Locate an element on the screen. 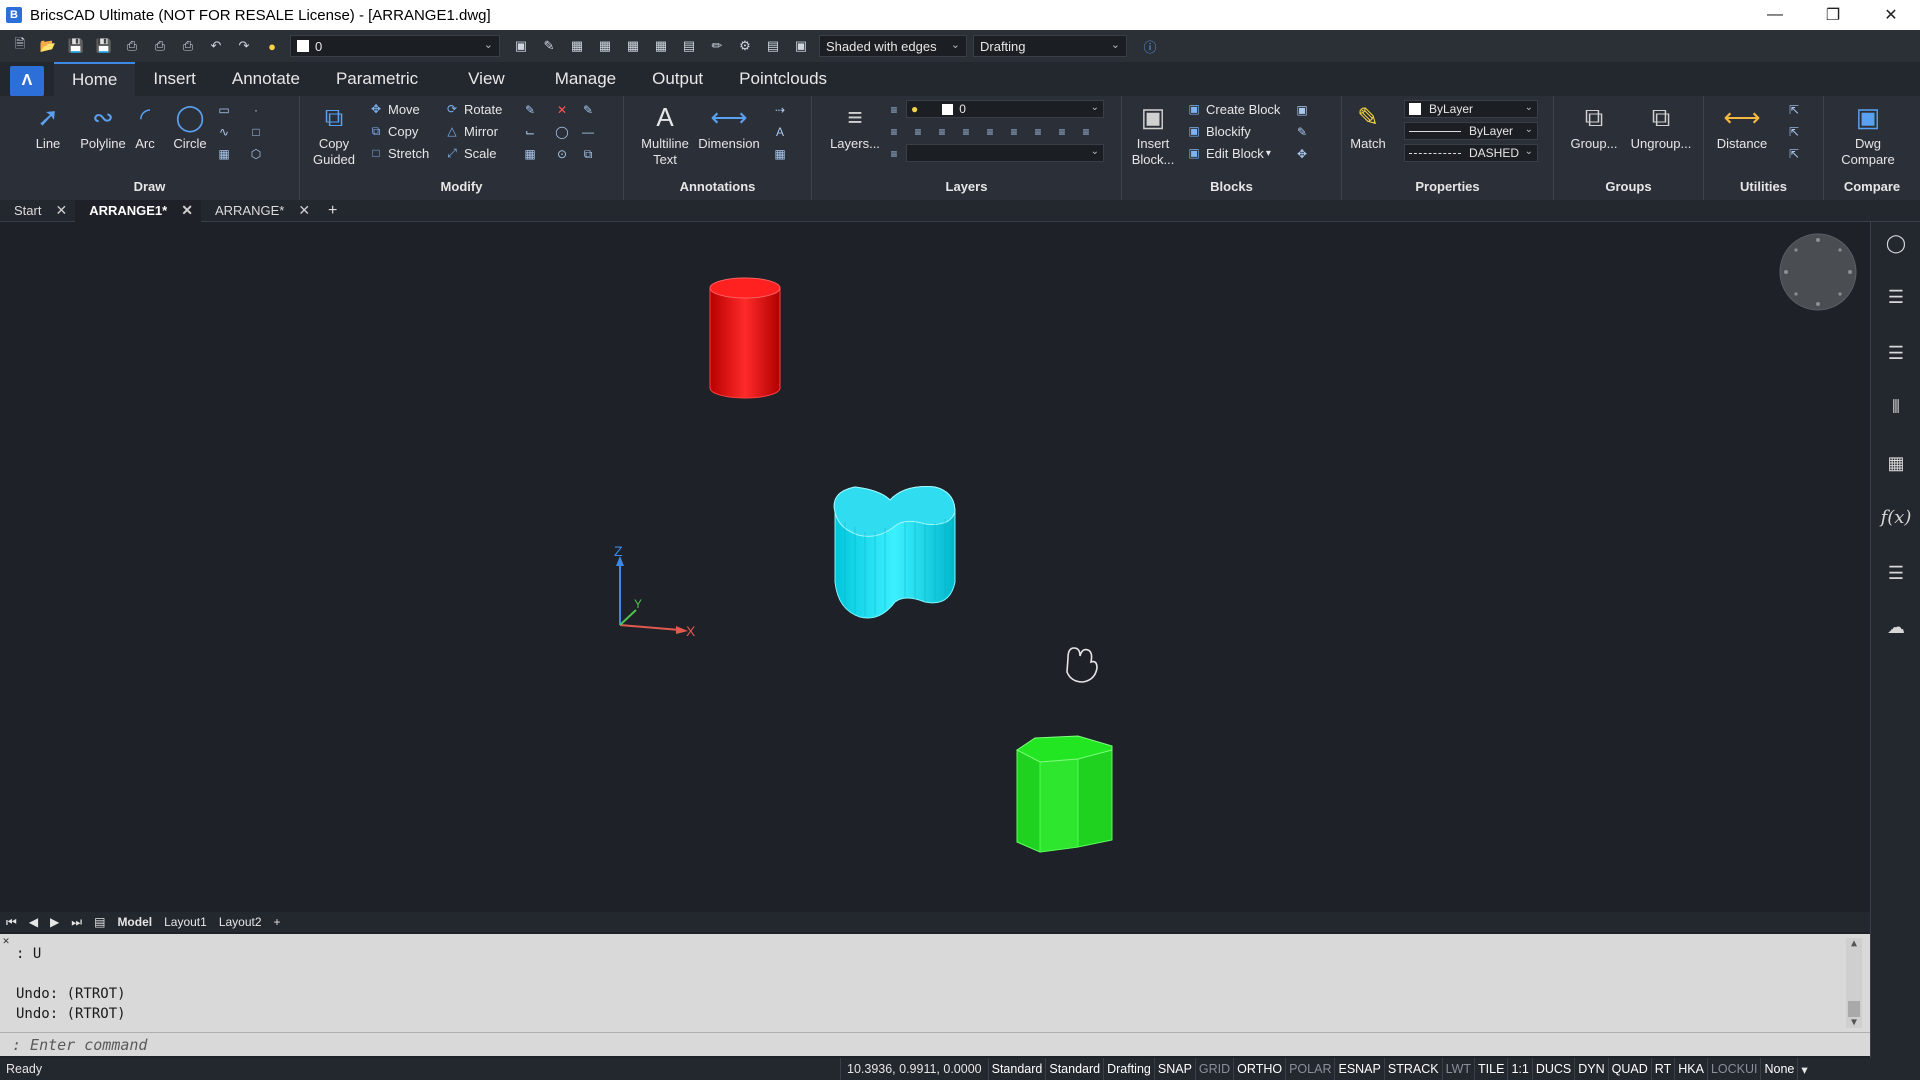  layer-dropdown-ribbon: ● 0 ⌄ is located at coordinates (1005, 109).